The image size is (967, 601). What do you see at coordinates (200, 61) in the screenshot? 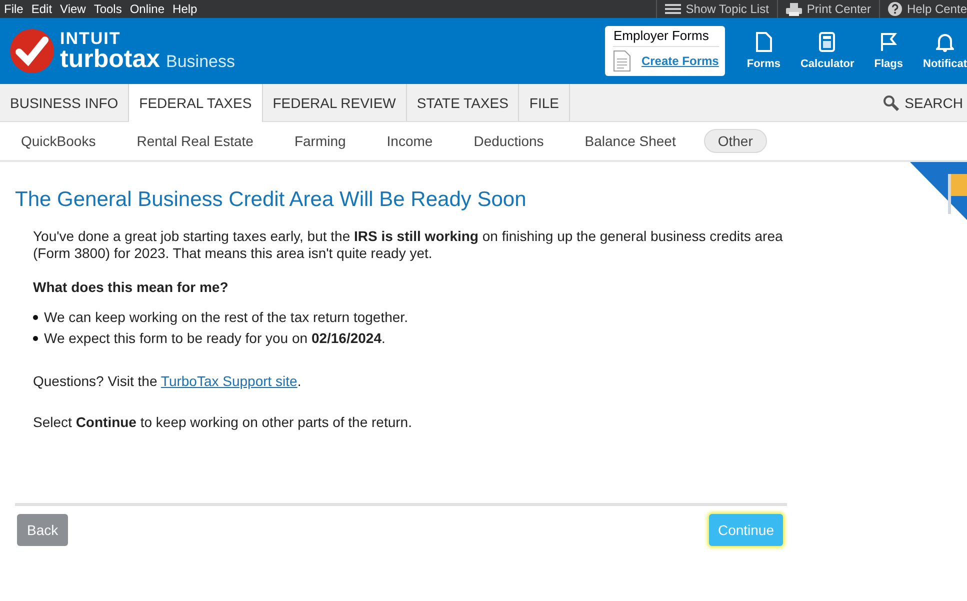
I see `product-edition: Business` at bounding box center [200, 61].